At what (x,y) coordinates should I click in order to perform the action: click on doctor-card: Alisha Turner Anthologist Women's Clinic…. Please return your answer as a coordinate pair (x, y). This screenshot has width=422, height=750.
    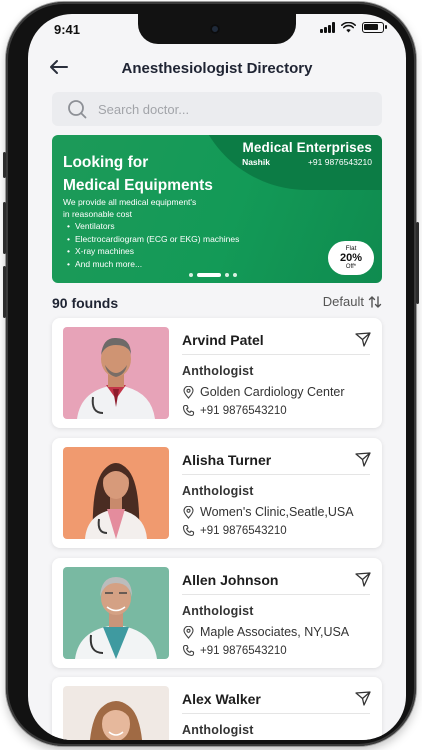
    Looking at the image, I should click on (217, 493).